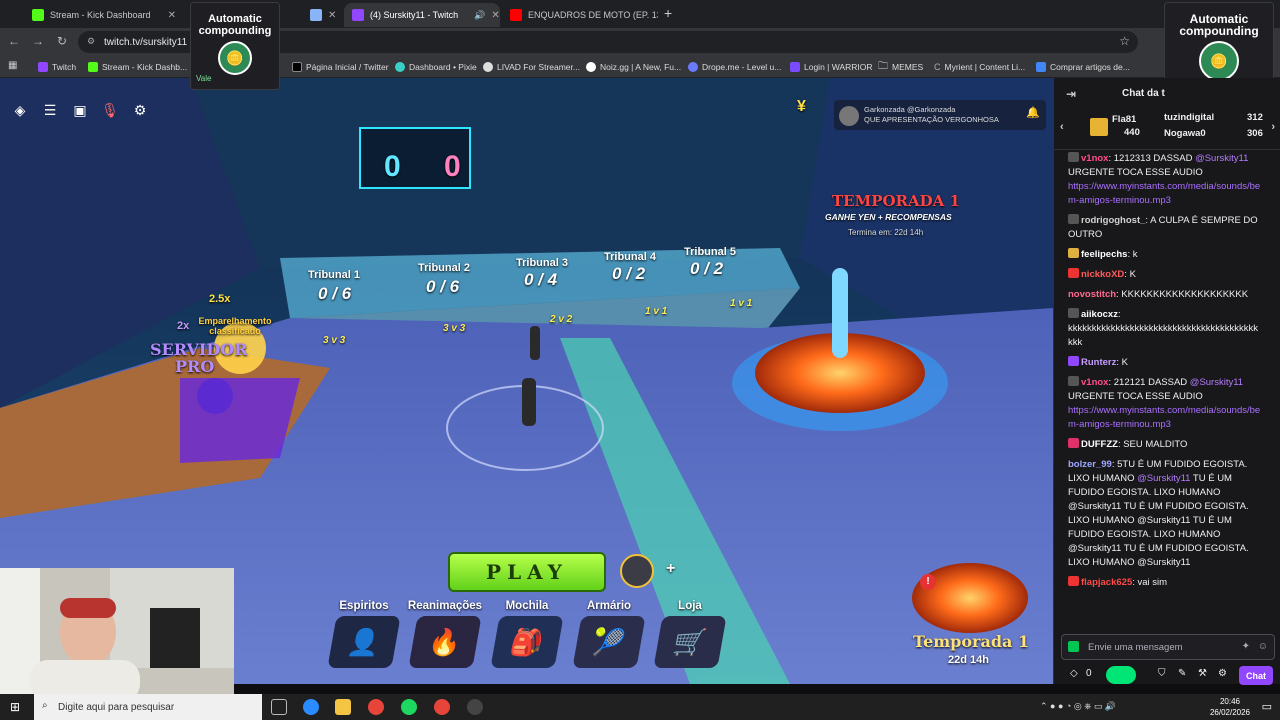  Describe the element at coordinates (795, 67) in the screenshot. I see `warrior-icon` at that location.